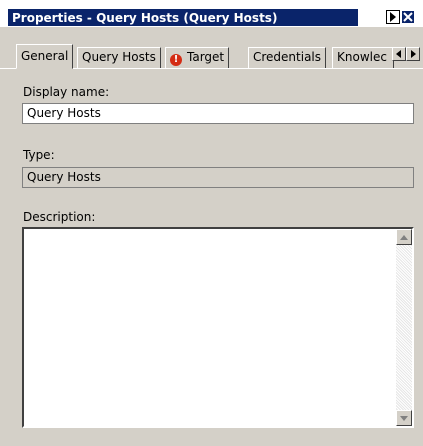  I want to click on tab-knowledge: Knowlec, so click(363, 57).